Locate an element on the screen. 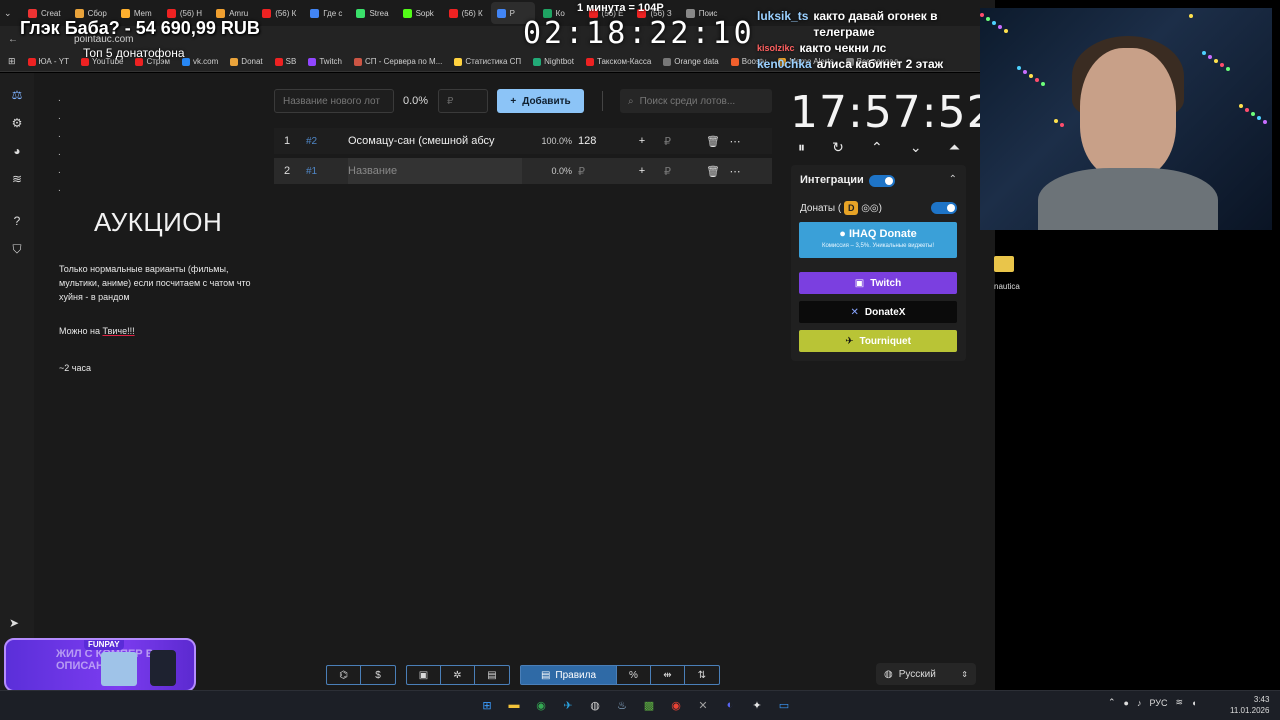 Image resolution: width=1280 pixels, height=720 pixels. input-language: РУС is located at coordinates (1158, 703).